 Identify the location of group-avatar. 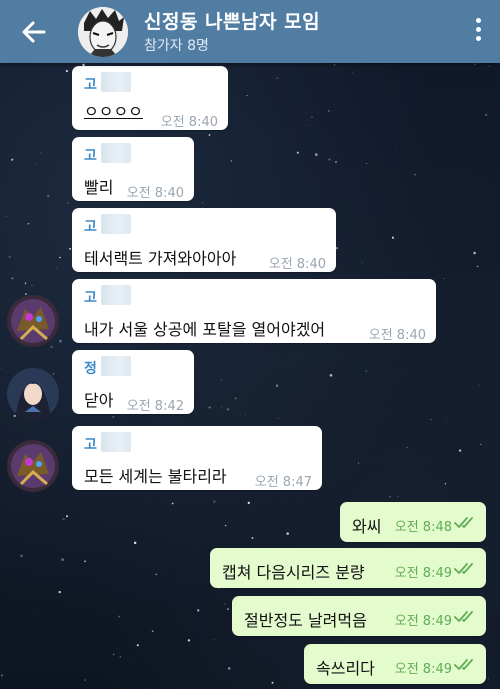
(103, 32).